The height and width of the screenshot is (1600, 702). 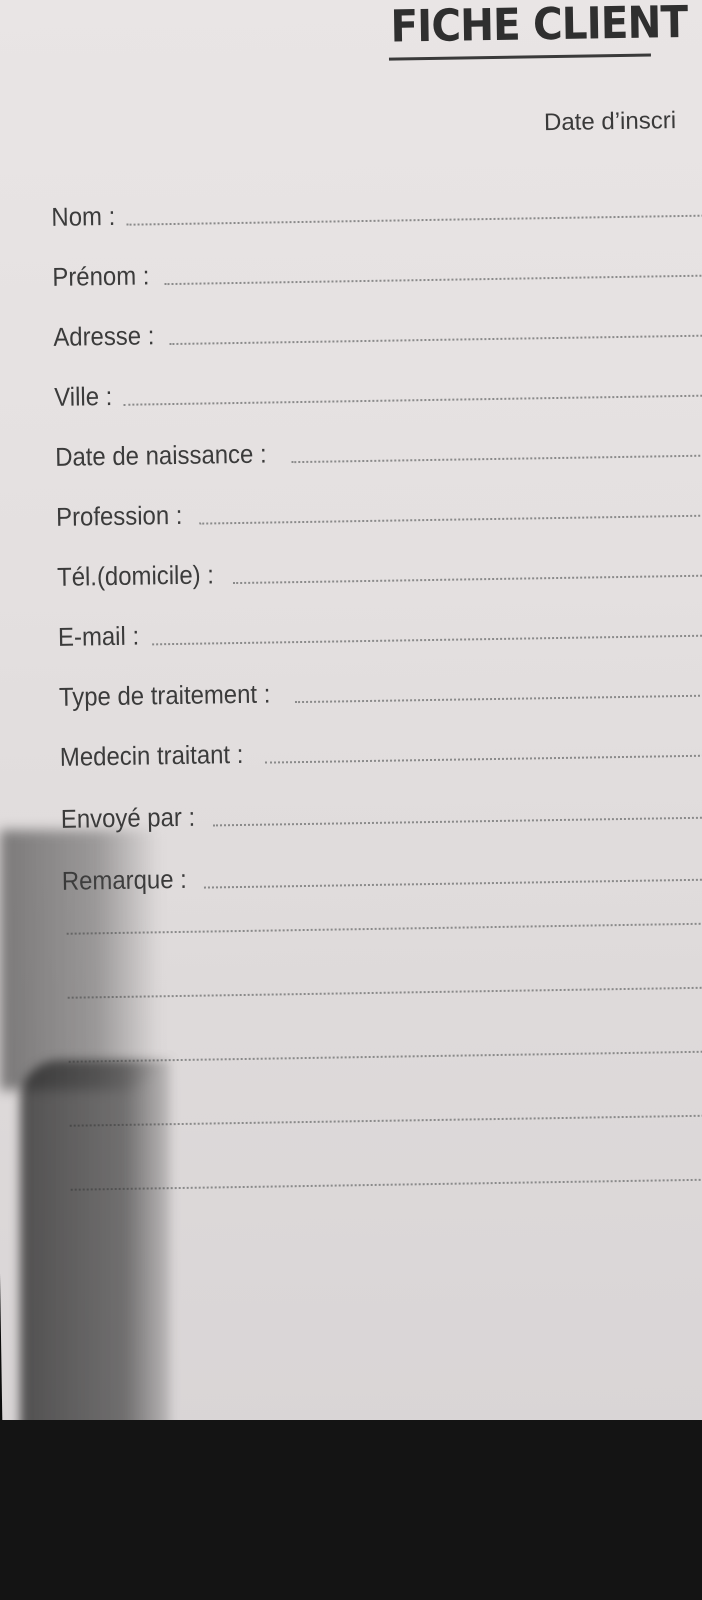 I want to click on field-medecin-traitant: Medecin traitant :, so click(x=381, y=749).